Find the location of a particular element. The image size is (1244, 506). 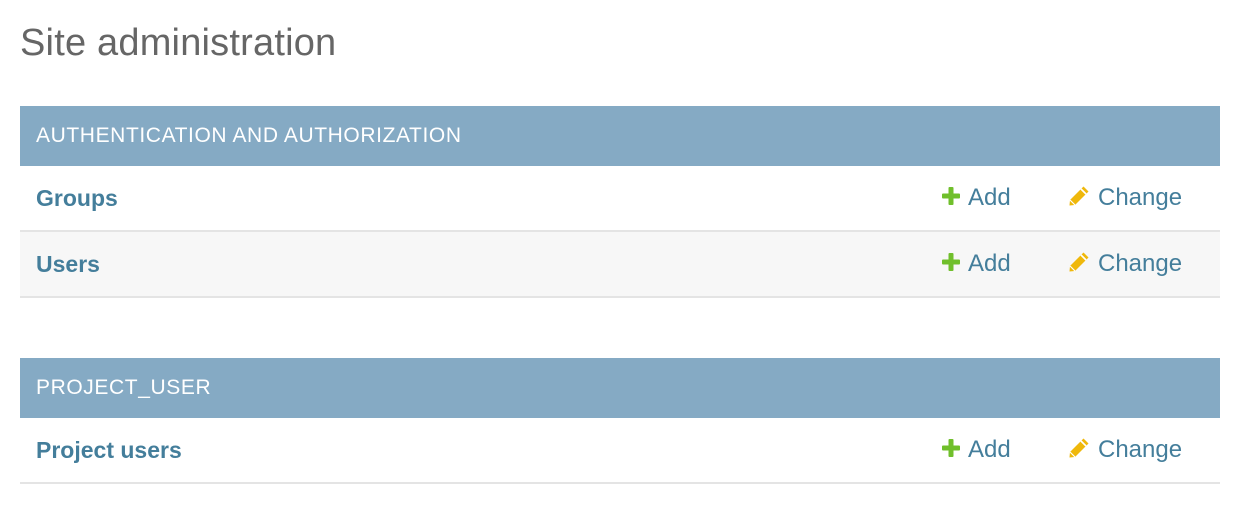

add-project-users-button: Add is located at coordinates (976, 450).